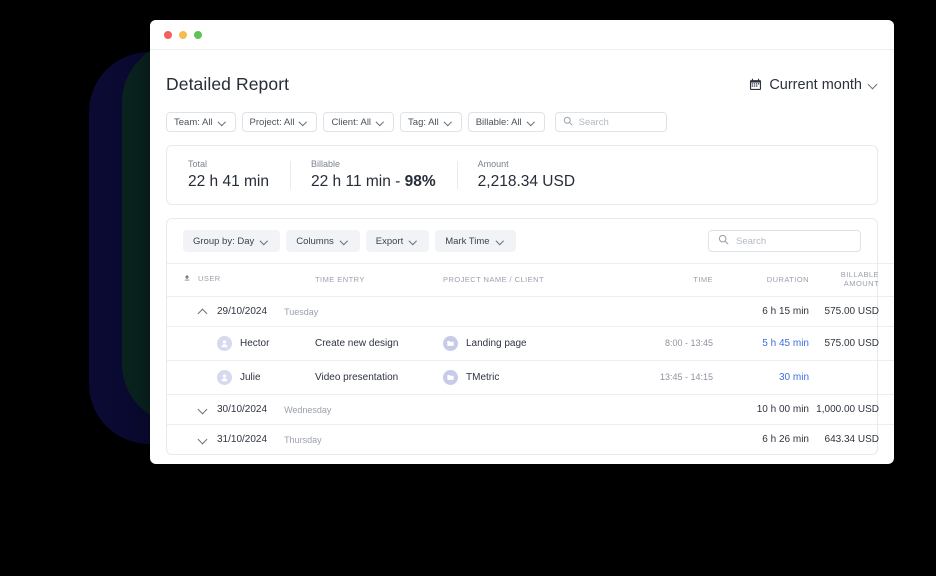 This screenshot has height=576, width=936. What do you see at coordinates (851, 409) in the screenshot?
I see `group-amount: 1,000.00 USD` at bounding box center [851, 409].